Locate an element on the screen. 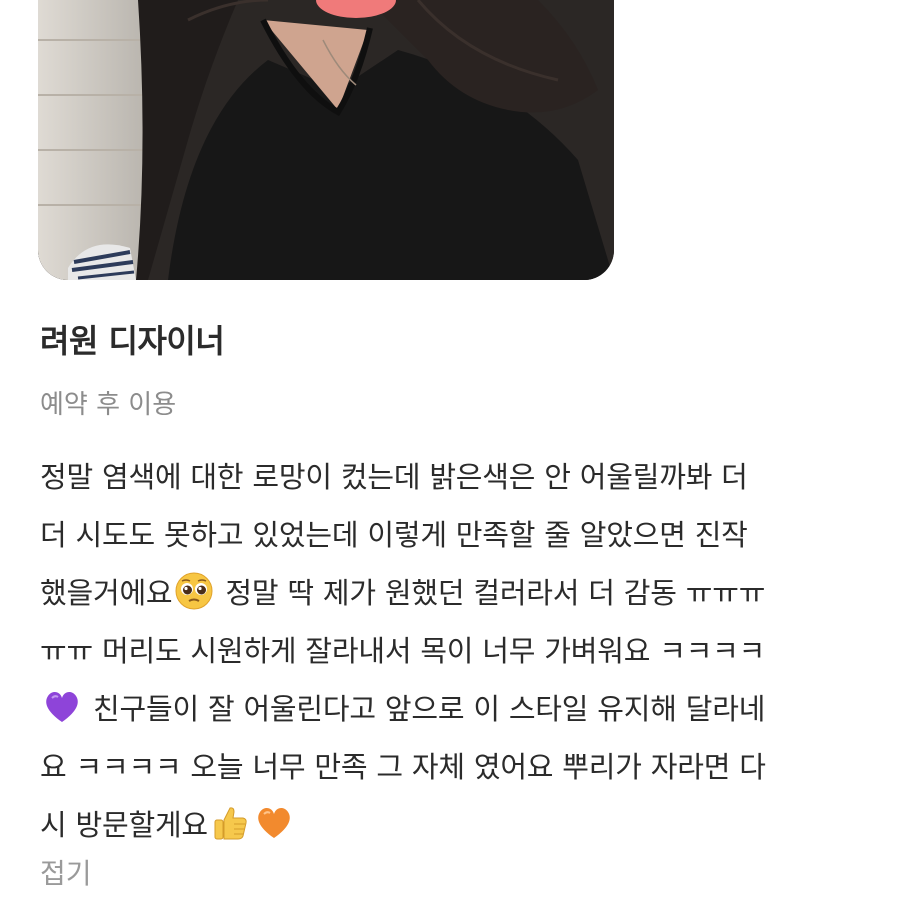  pleading-face-icon is located at coordinates (194, 591).